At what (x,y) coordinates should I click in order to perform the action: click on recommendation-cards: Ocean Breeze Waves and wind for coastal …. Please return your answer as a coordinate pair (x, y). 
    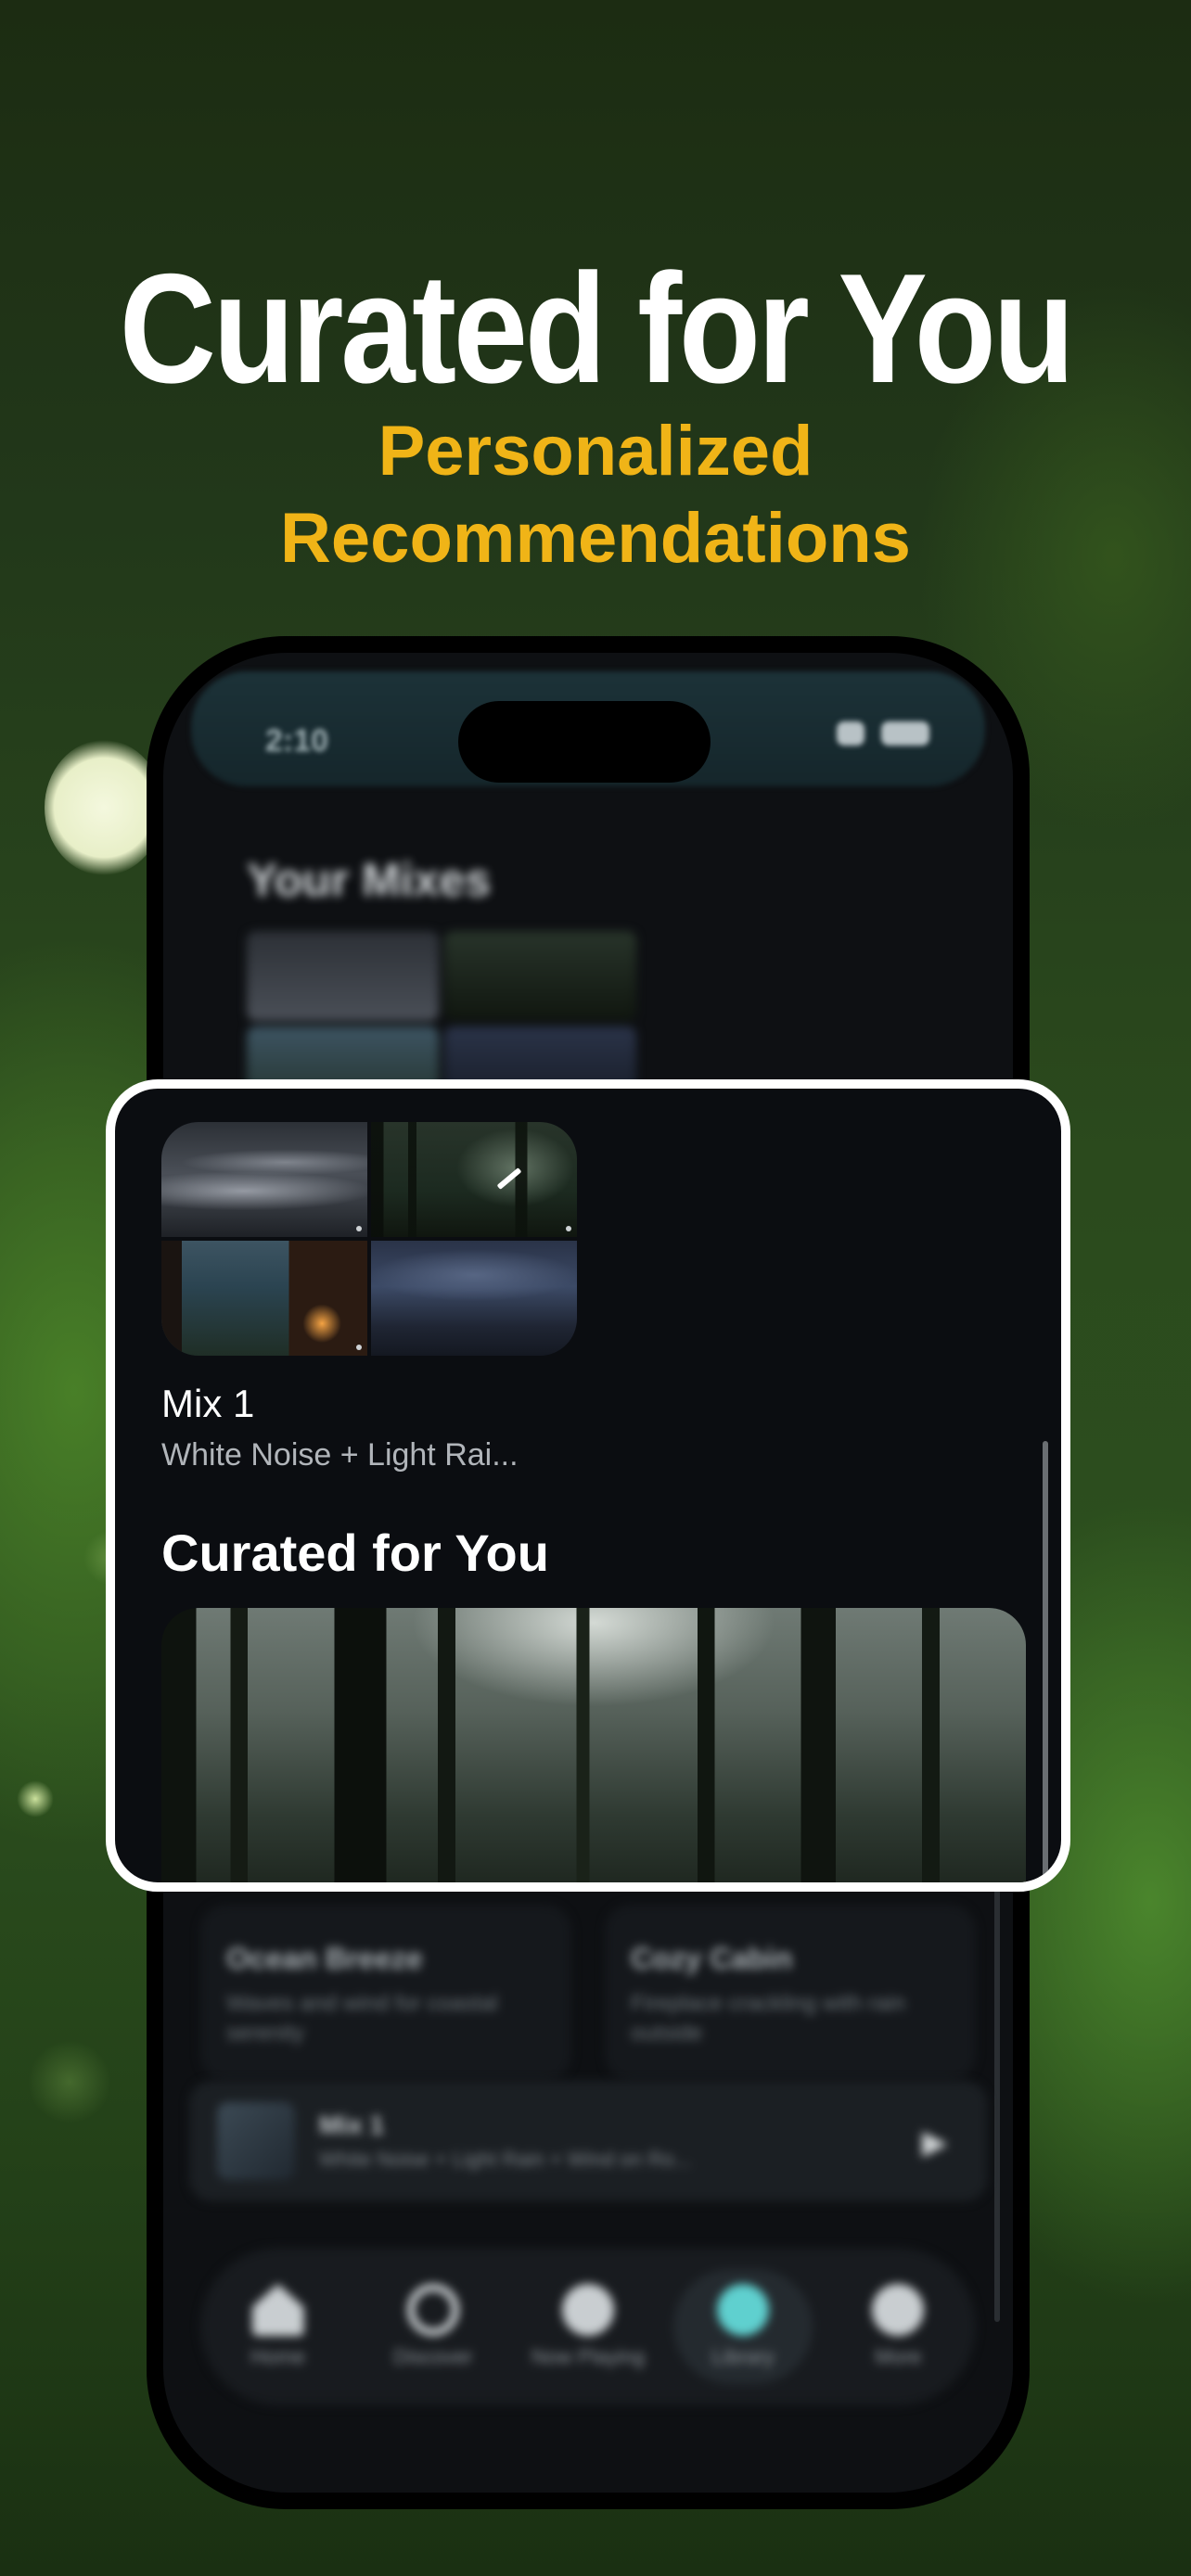
    Looking at the image, I should click on (588, 1993).